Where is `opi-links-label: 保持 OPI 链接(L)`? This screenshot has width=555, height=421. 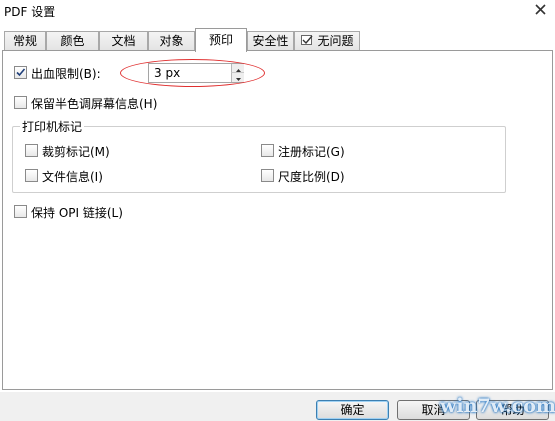
opi-links-label: 保持 OPI 链接(L) is located at coordinates (77, 213).